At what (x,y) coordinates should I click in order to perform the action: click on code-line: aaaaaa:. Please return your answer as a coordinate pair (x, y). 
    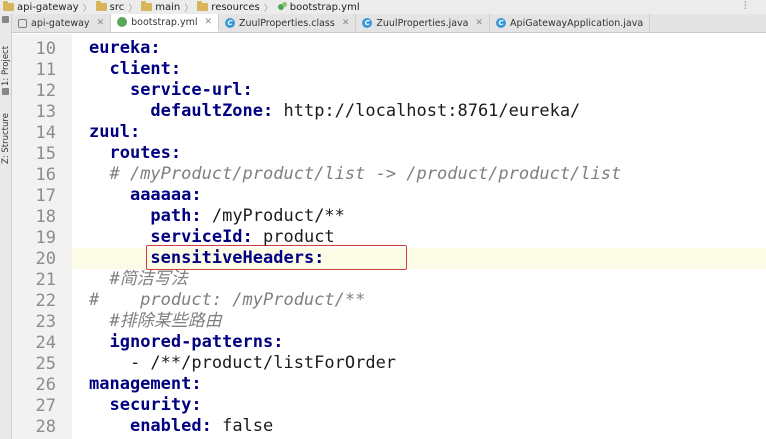
    Looking at the image, I should click on (145, 195).